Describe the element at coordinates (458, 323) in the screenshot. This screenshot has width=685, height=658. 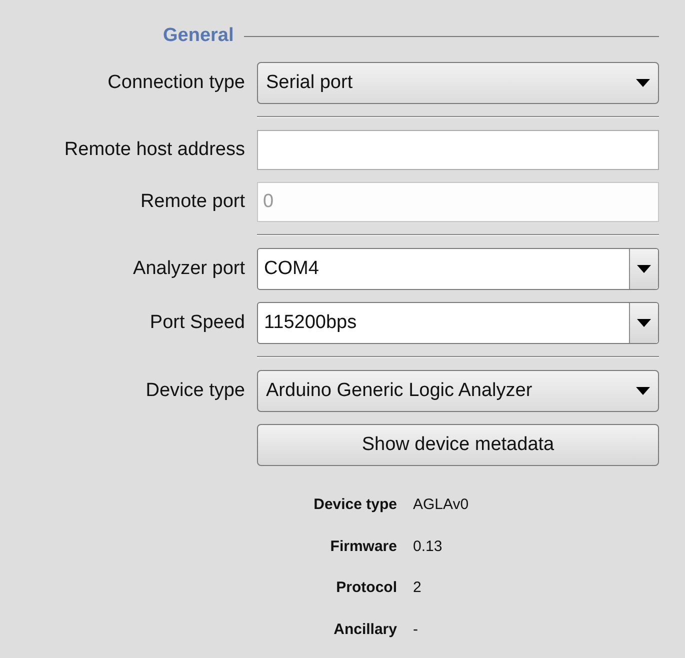
I see `combo-box: 115200bps` at that location.